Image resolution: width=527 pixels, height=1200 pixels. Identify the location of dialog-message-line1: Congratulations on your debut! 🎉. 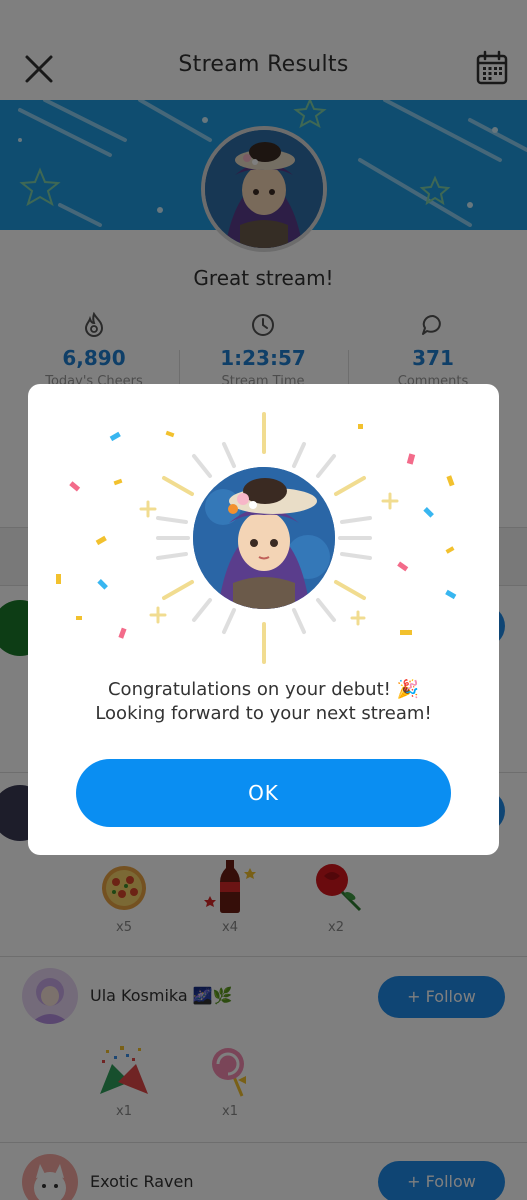
(263, 689).